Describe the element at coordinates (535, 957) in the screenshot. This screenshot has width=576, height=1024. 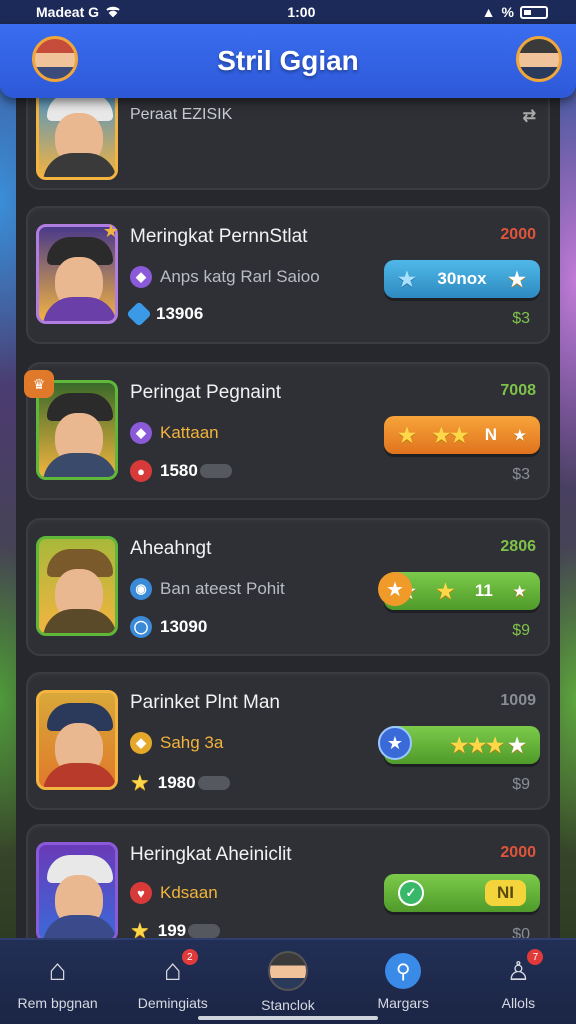
I see `notification-badge: 7` at that location.